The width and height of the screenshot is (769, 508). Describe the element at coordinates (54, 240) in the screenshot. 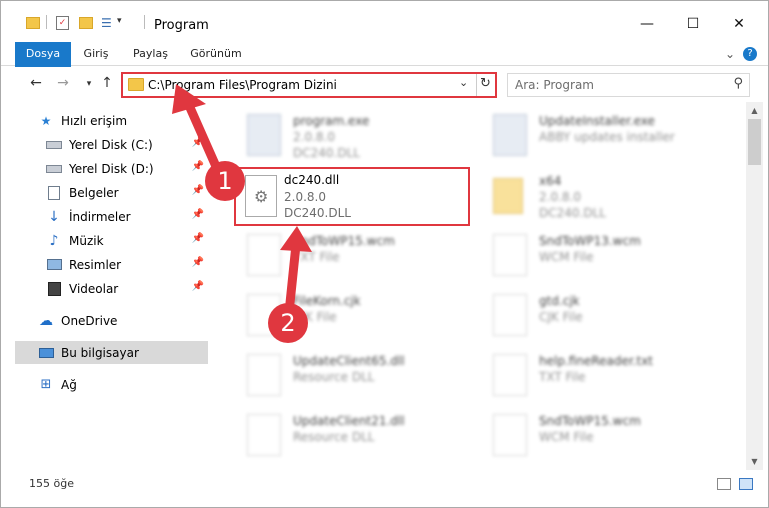

I see `music-icon: ♪` at that location.